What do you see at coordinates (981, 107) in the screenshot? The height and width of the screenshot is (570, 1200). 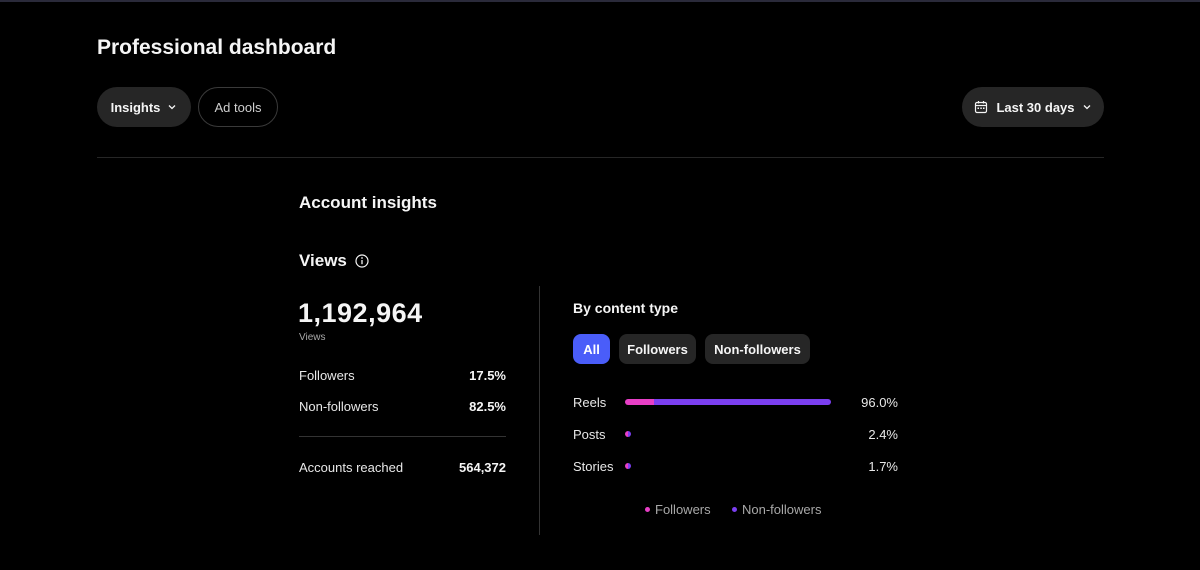 I see `calendar-icon` at bounding box center [981, 107].